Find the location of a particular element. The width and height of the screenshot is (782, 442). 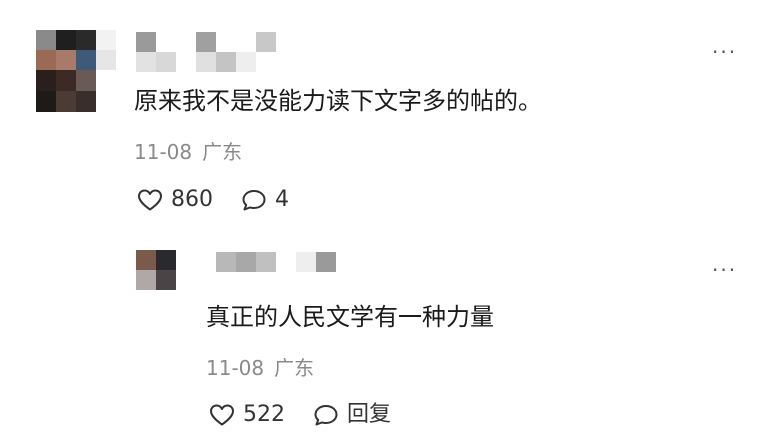

more-options-icon: ··· is located at coordinates (724, 52).